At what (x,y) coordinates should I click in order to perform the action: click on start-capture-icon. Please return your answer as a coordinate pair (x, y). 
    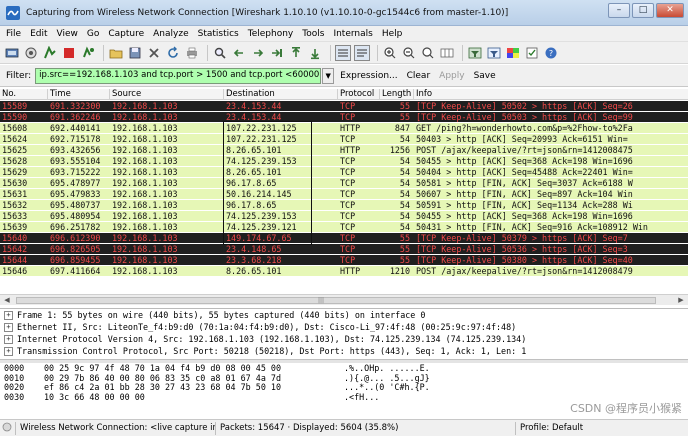
    Looking at the image, I should click on (50, 53).